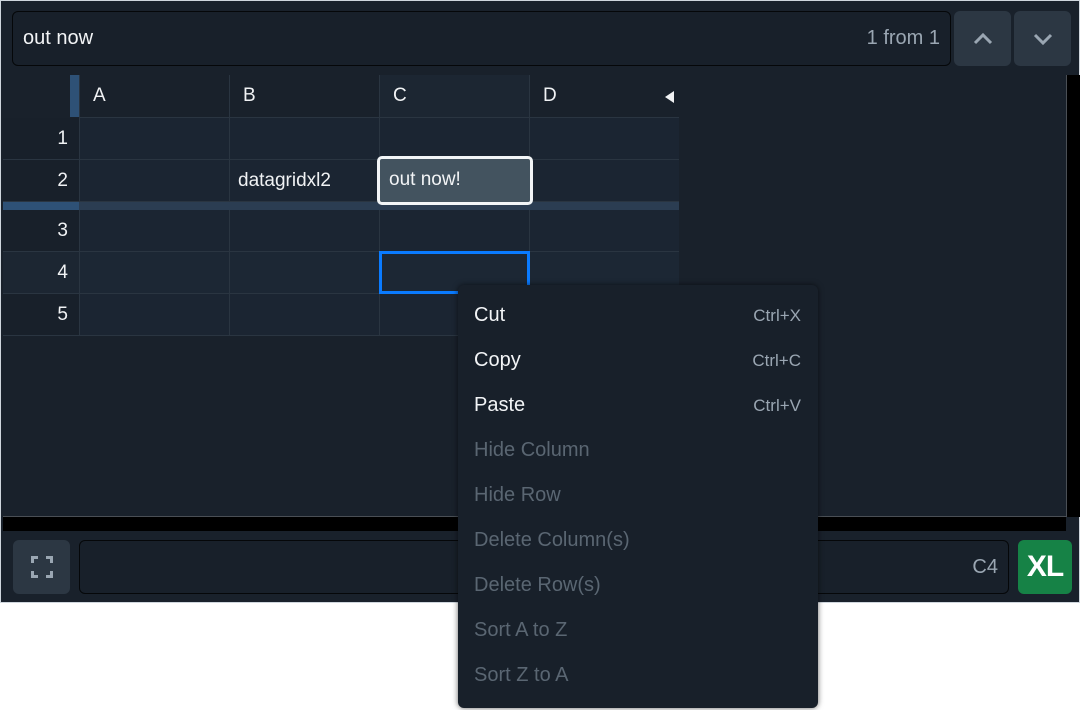 This screenshot has height=710, width=1080. Describe the element at coordinates (304, 273) in the screenshot. I see `cell-b4` at that location.